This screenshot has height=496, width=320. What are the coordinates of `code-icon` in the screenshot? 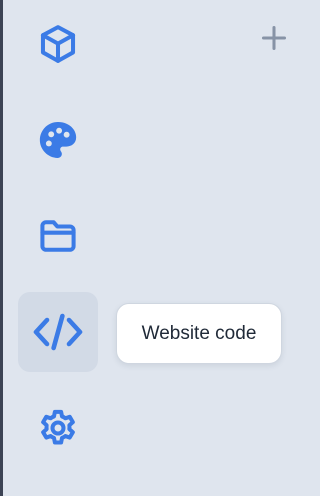 It's located at (58, 332).